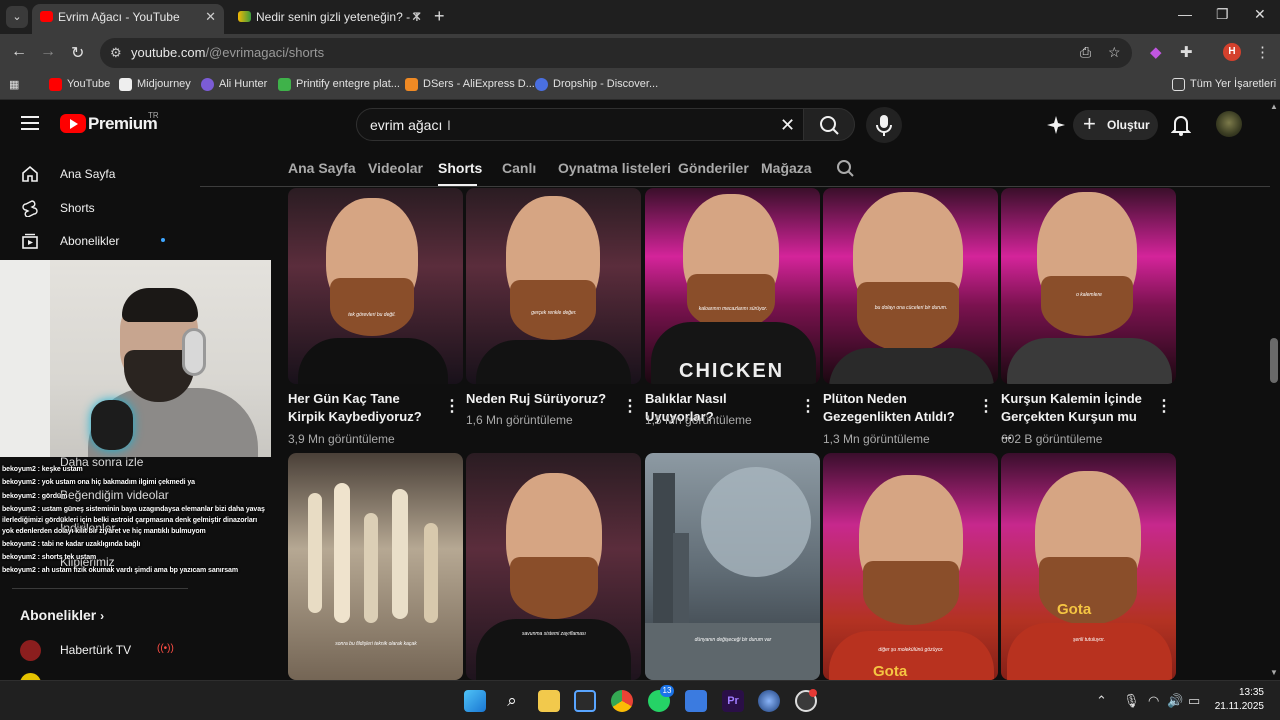 This screenshot has width=1280, height=720. Describe the element at coordinates (519, 168) in the screenshot. I see `tab-live: Canlı` at that location.